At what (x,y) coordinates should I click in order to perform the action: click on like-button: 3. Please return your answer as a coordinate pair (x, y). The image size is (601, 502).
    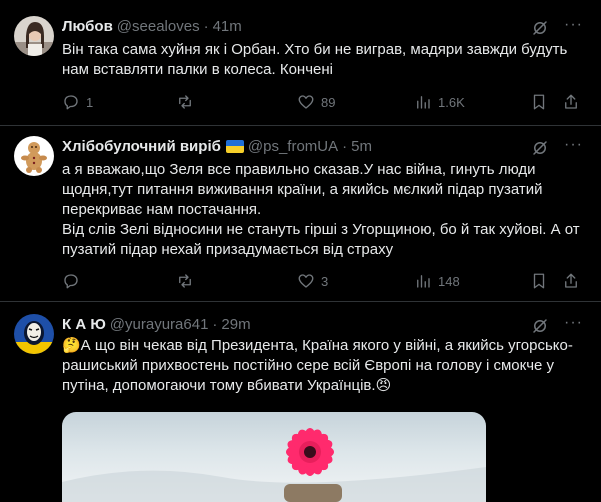
    Looking at the image, I should click on (312, 281).